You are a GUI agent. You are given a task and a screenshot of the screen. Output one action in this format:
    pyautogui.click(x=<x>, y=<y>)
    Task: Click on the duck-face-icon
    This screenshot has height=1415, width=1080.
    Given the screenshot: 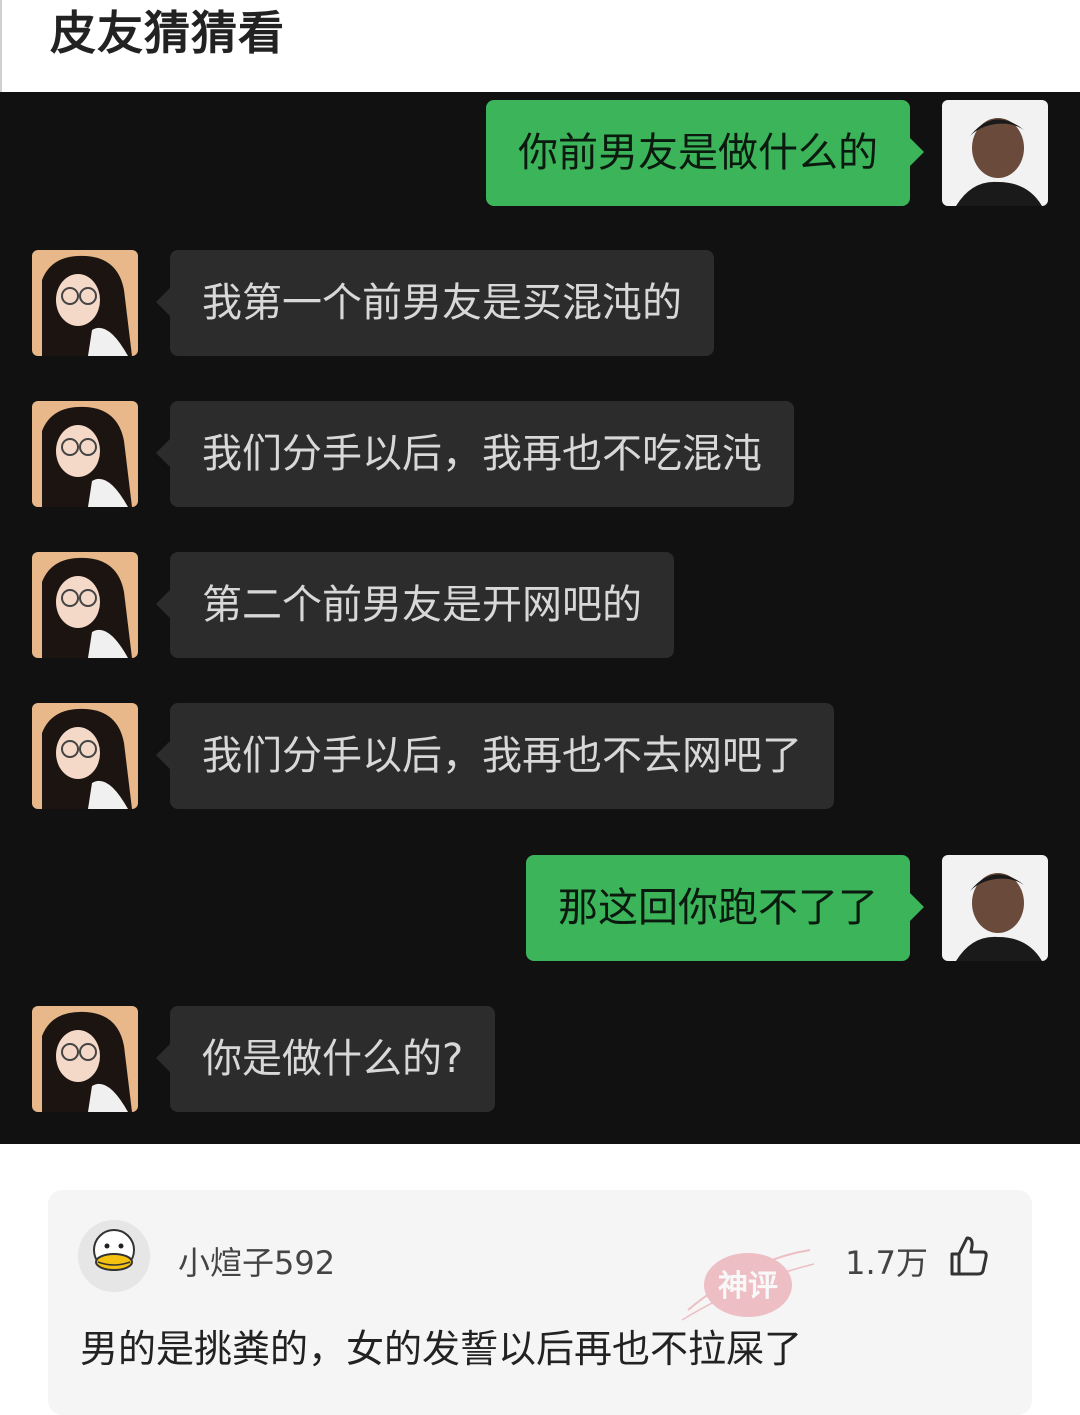 What is the action you would take?
    pyautogui.click(x=114, y=1256)
    